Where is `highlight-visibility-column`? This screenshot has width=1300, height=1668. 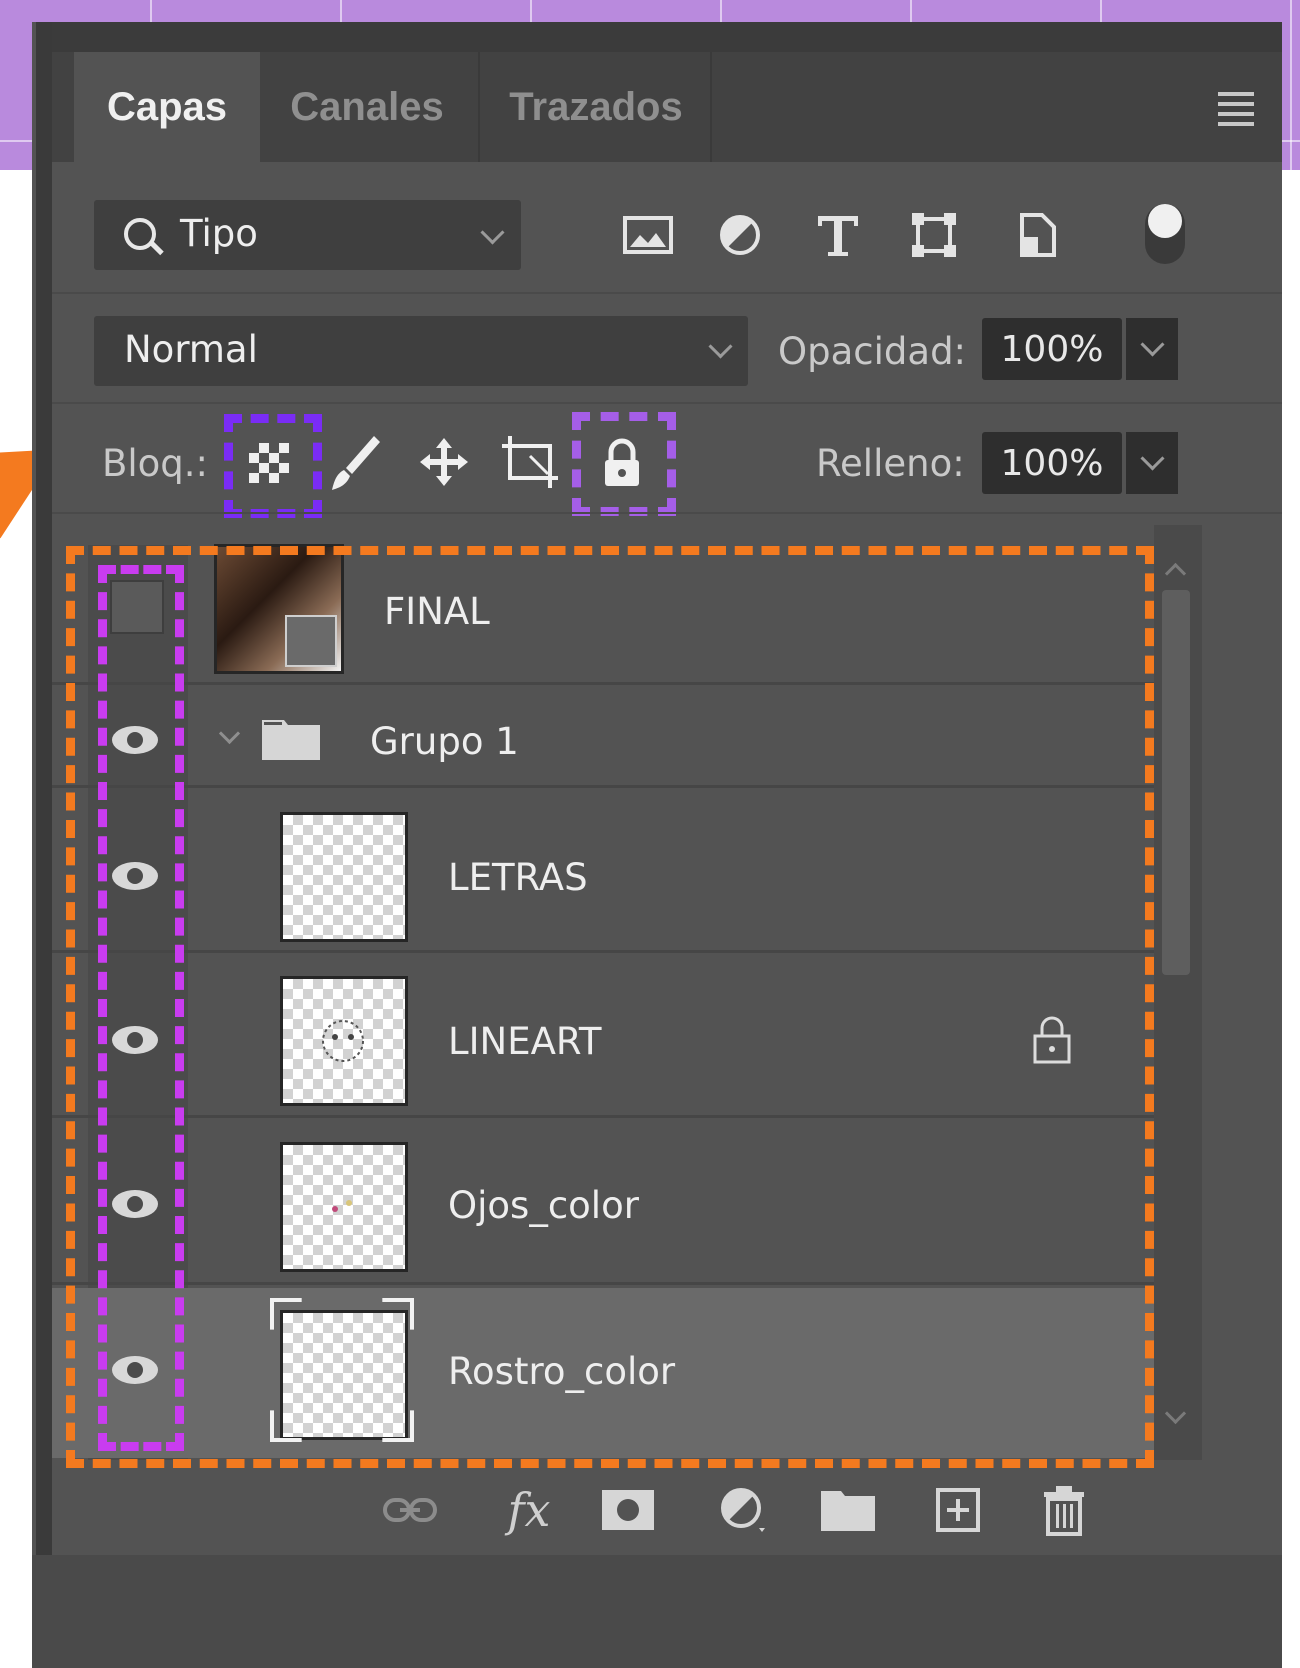
highlight-visibility-column is located at coordinates (141, 1008).